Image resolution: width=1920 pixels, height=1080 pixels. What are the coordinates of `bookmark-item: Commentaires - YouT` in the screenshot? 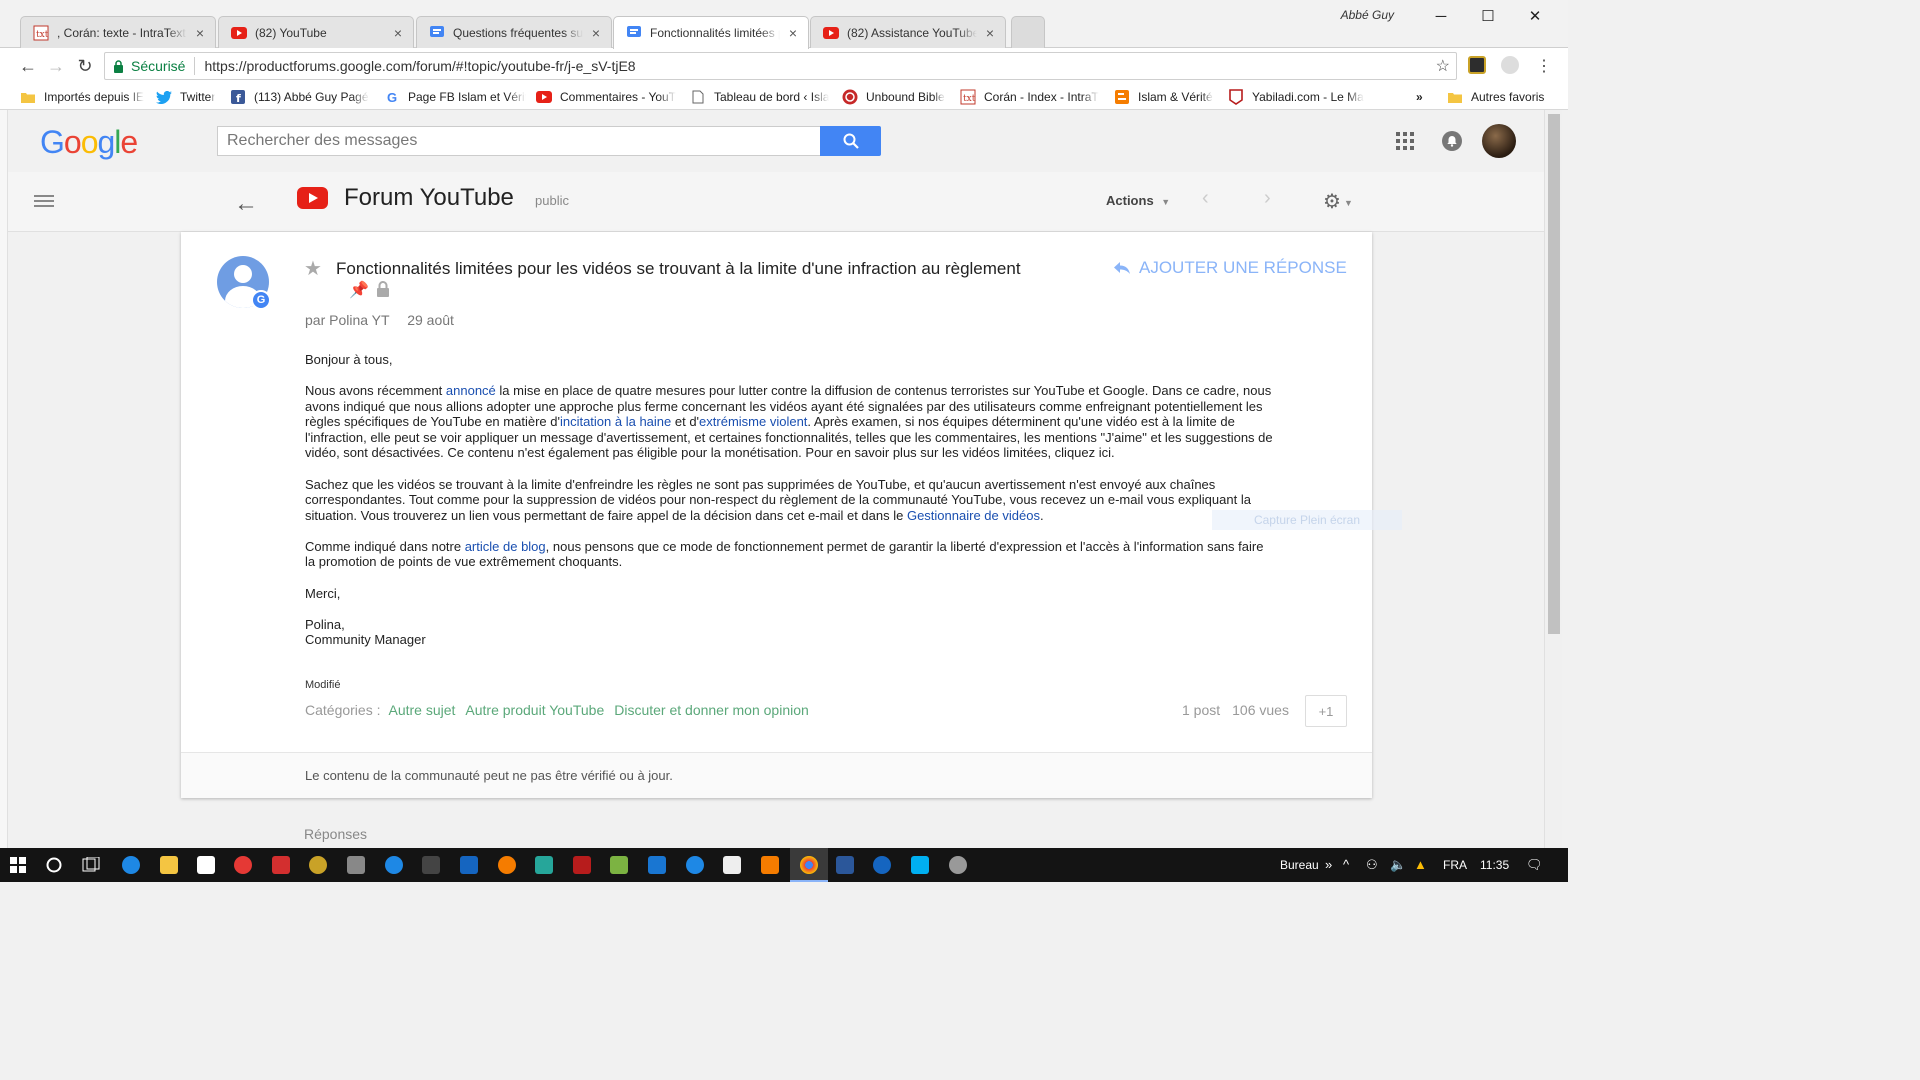 It's located at (607, 97).